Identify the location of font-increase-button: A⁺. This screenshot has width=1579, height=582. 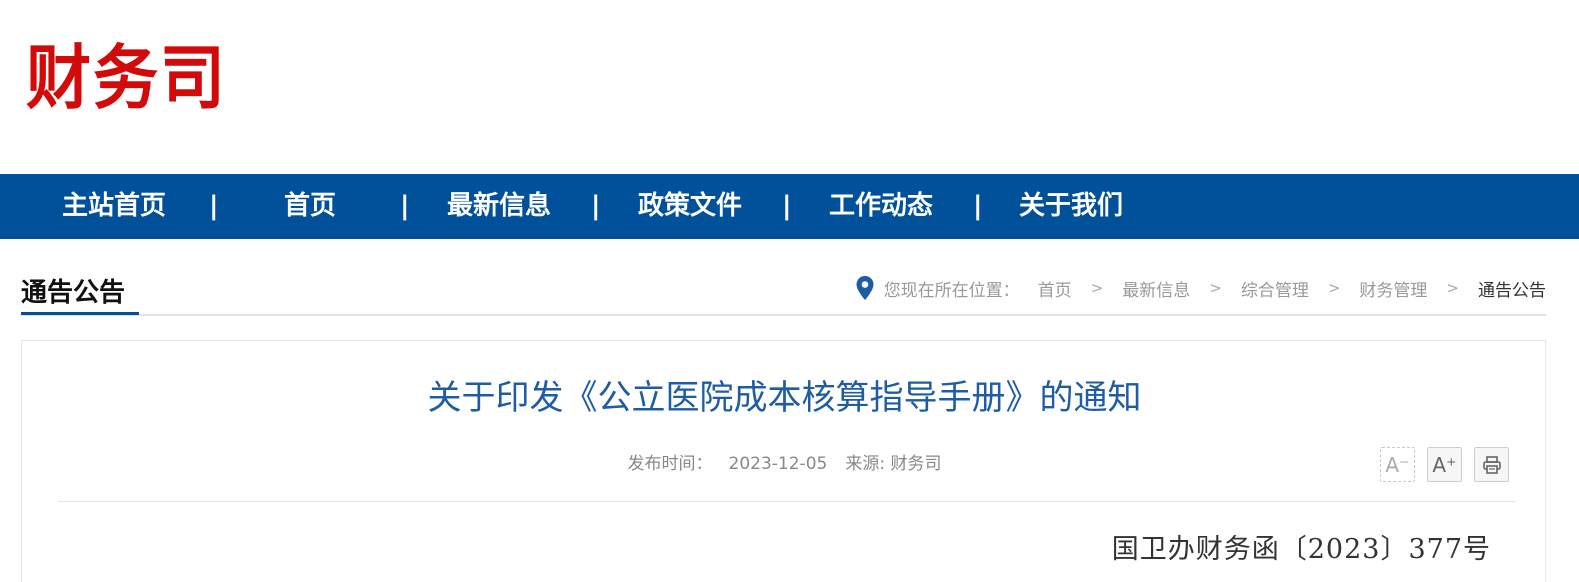
(1444, 464).